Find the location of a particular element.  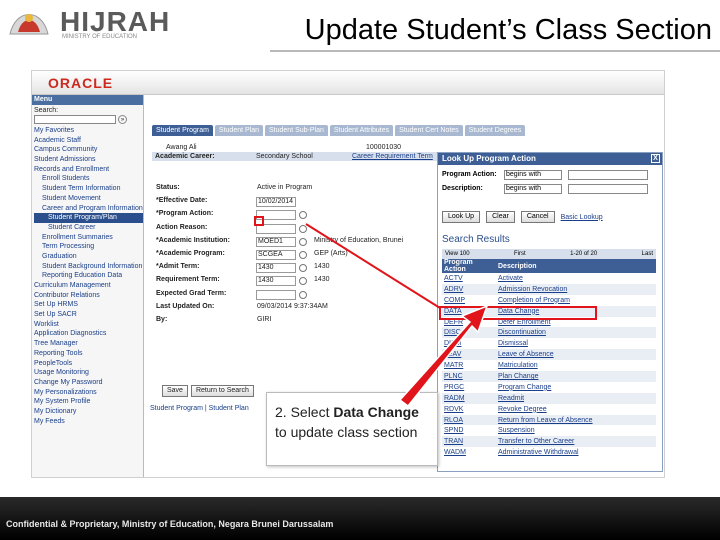

last-link: Last is located at coordinates (647, 254).